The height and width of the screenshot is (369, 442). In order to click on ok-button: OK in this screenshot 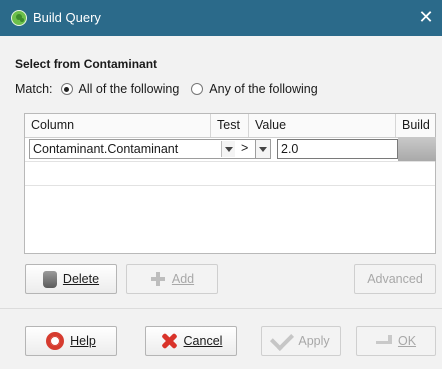, I will do `click(396, 341)`.